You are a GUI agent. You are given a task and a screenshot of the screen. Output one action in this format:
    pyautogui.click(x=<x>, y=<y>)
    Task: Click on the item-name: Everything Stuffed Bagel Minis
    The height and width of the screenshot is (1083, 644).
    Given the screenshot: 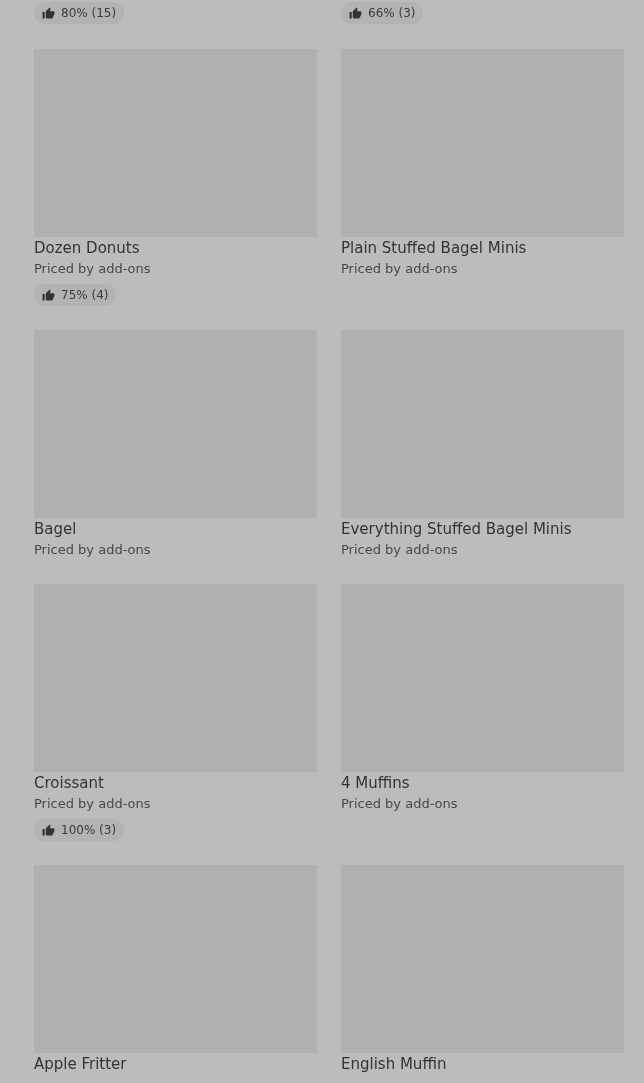 What is the action you would take?
    pyautogui.click(x=456, y=529)
    